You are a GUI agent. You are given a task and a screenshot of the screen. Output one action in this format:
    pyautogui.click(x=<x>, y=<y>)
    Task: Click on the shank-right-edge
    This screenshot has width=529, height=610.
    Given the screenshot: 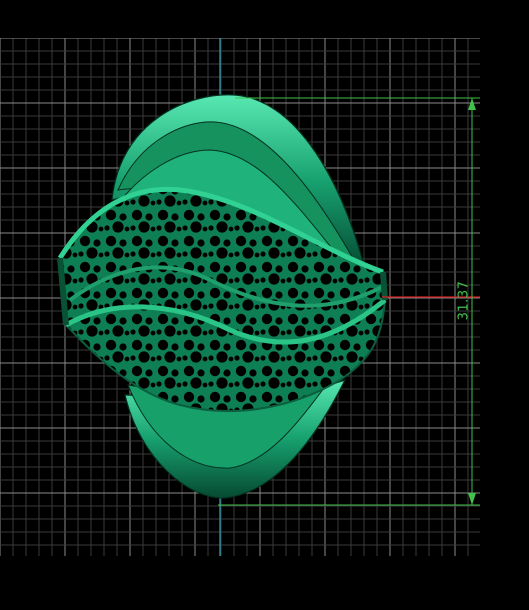 What is the action you would take?
    pyautogui.click(x=384, y=286)
    